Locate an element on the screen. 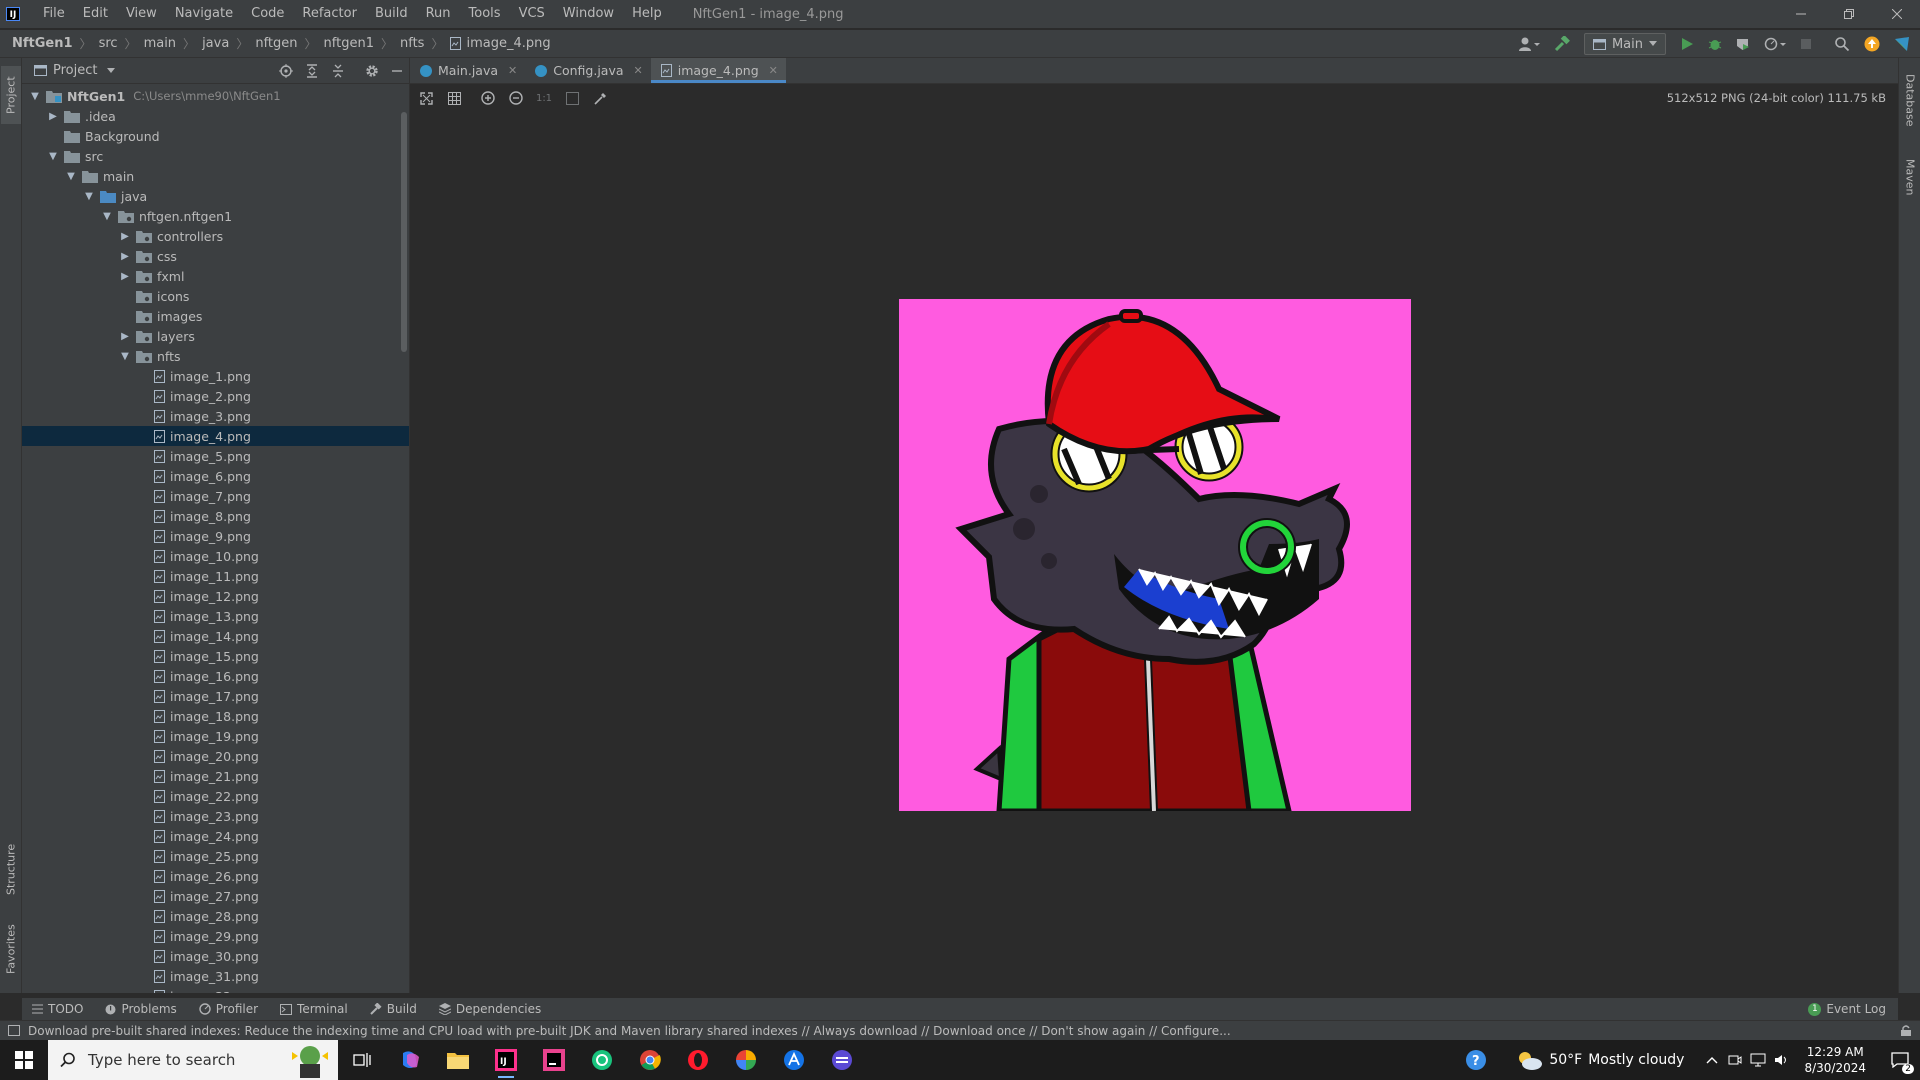 The image size is (1920, 1080). file-explorer-app is located at coordinates (458, 1060).